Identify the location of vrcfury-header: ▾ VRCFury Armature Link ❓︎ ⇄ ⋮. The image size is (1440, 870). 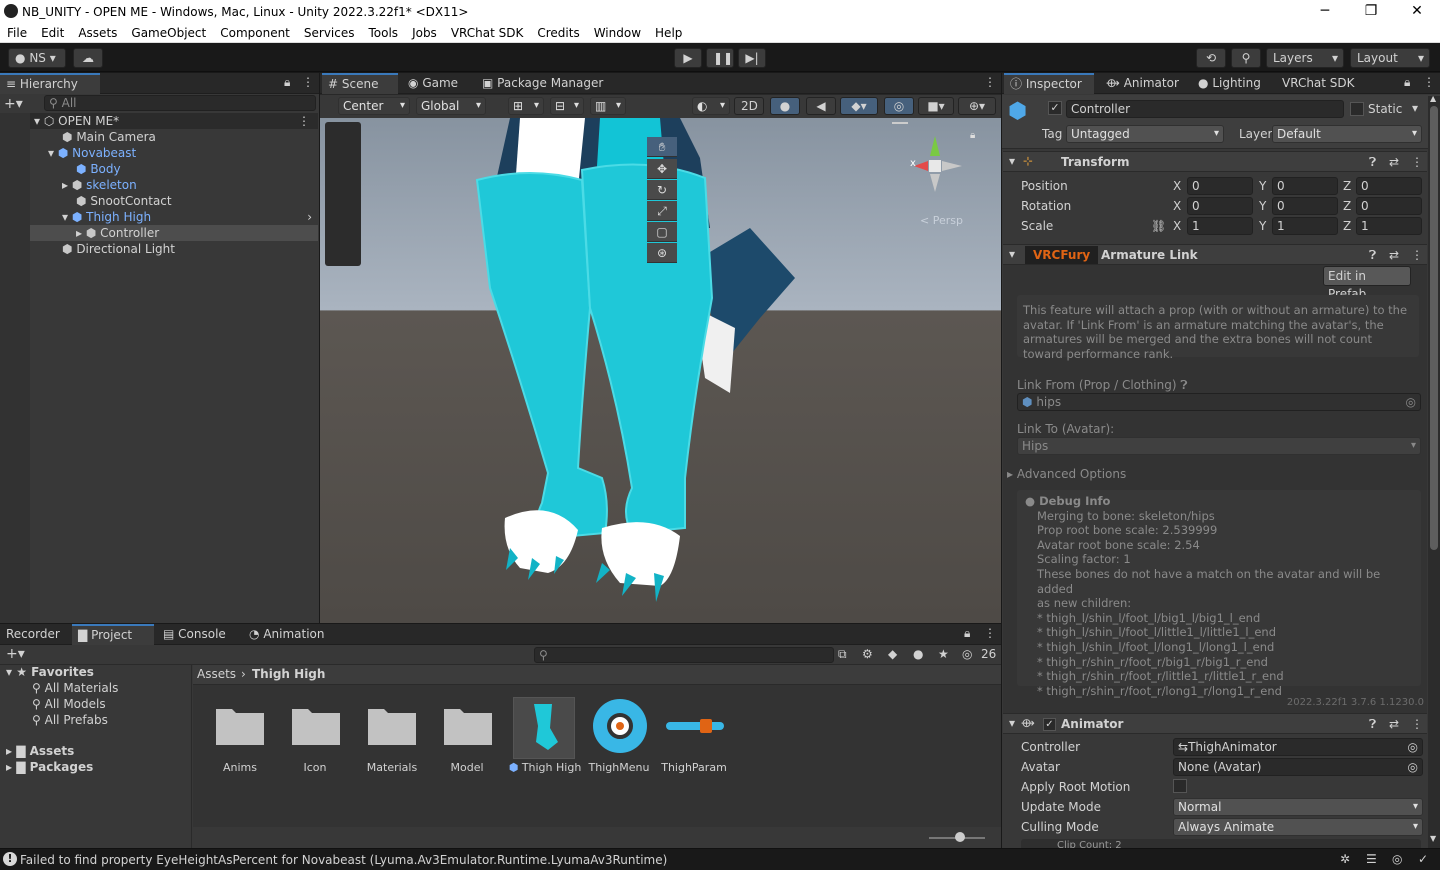
(1215, 254).